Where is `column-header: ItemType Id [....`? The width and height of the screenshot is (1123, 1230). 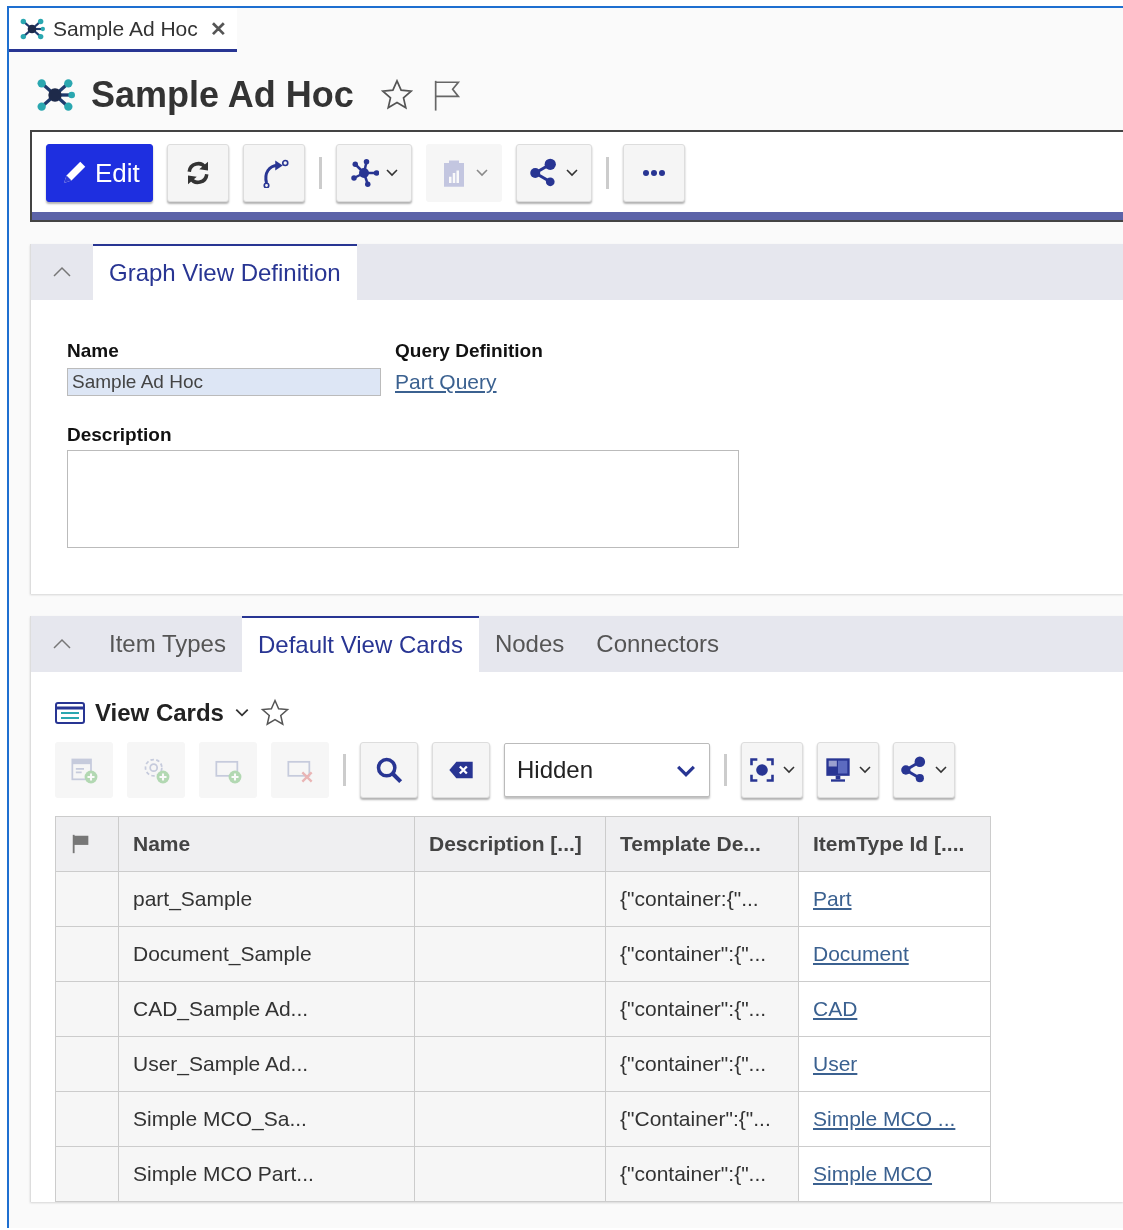 column-header: ItemType Id [.... is located at coordinates (894, 844).